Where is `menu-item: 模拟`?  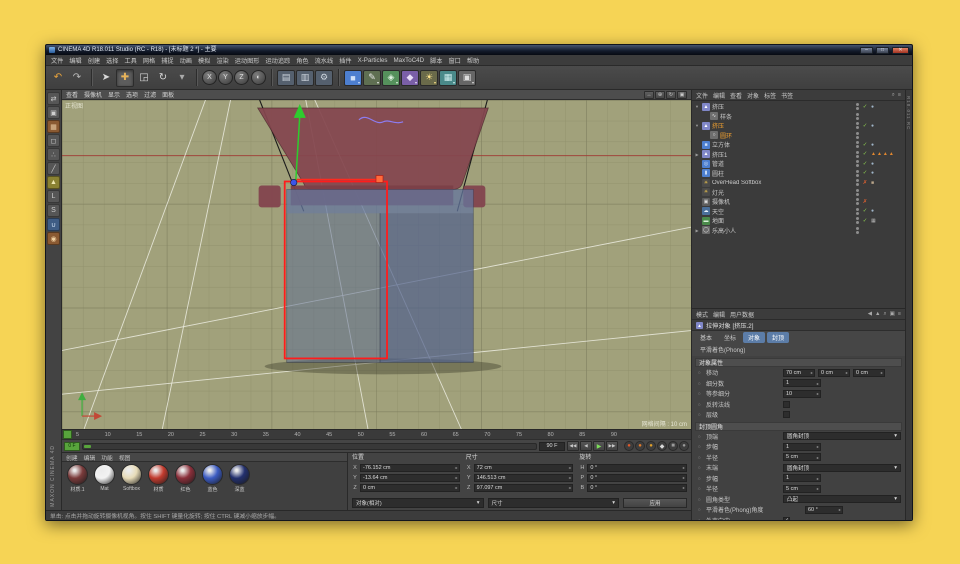
menu-item: 模拟 is located at coordinates (204, 60).